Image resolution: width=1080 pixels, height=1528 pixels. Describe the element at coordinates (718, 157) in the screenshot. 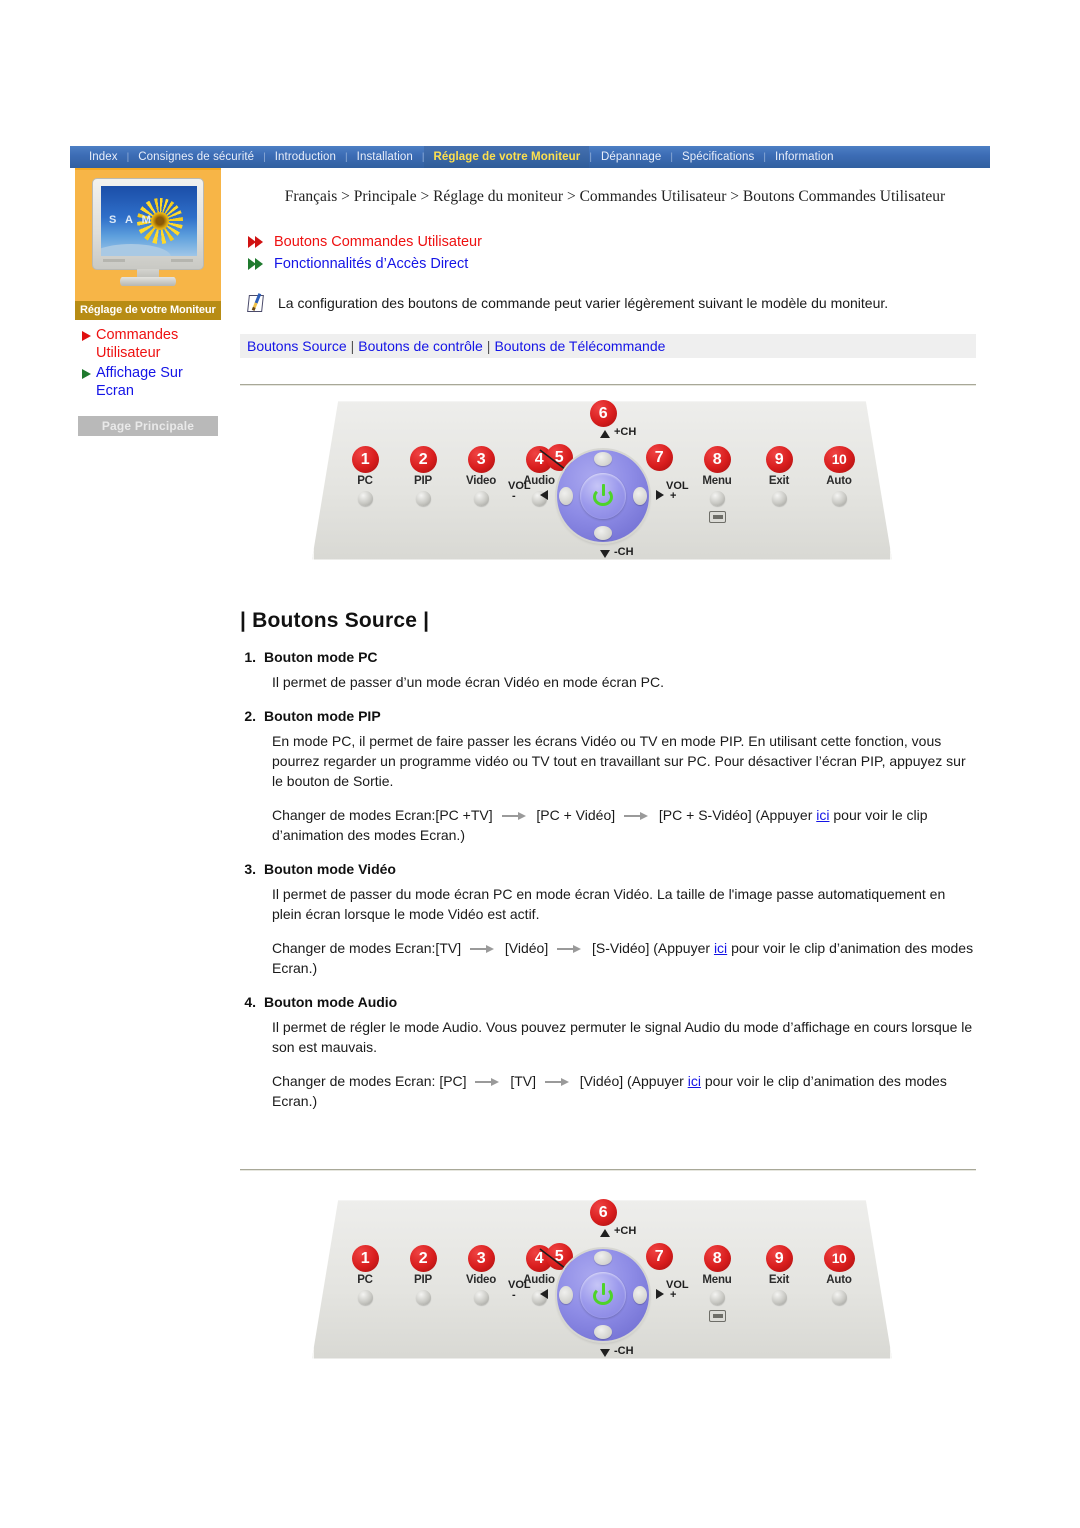

I see `nav-item-specifications: Spécifications` at that location.